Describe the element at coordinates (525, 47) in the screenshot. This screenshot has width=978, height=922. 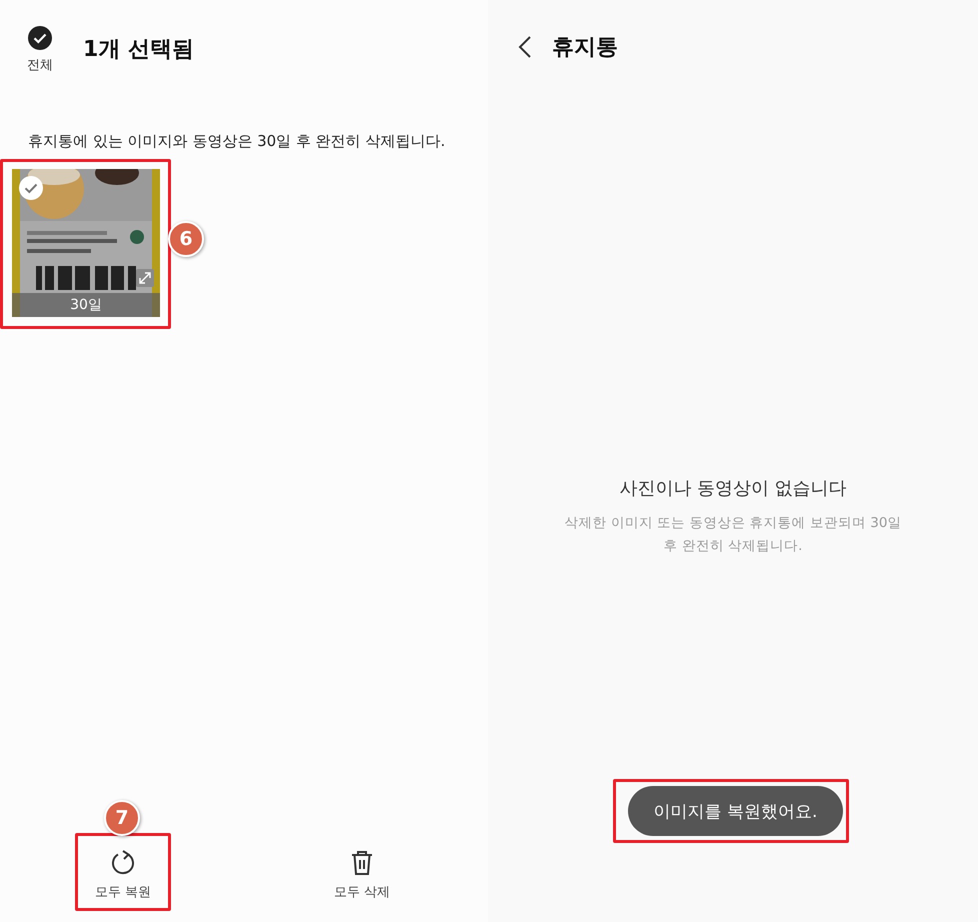
I see `back-icon` at that location.